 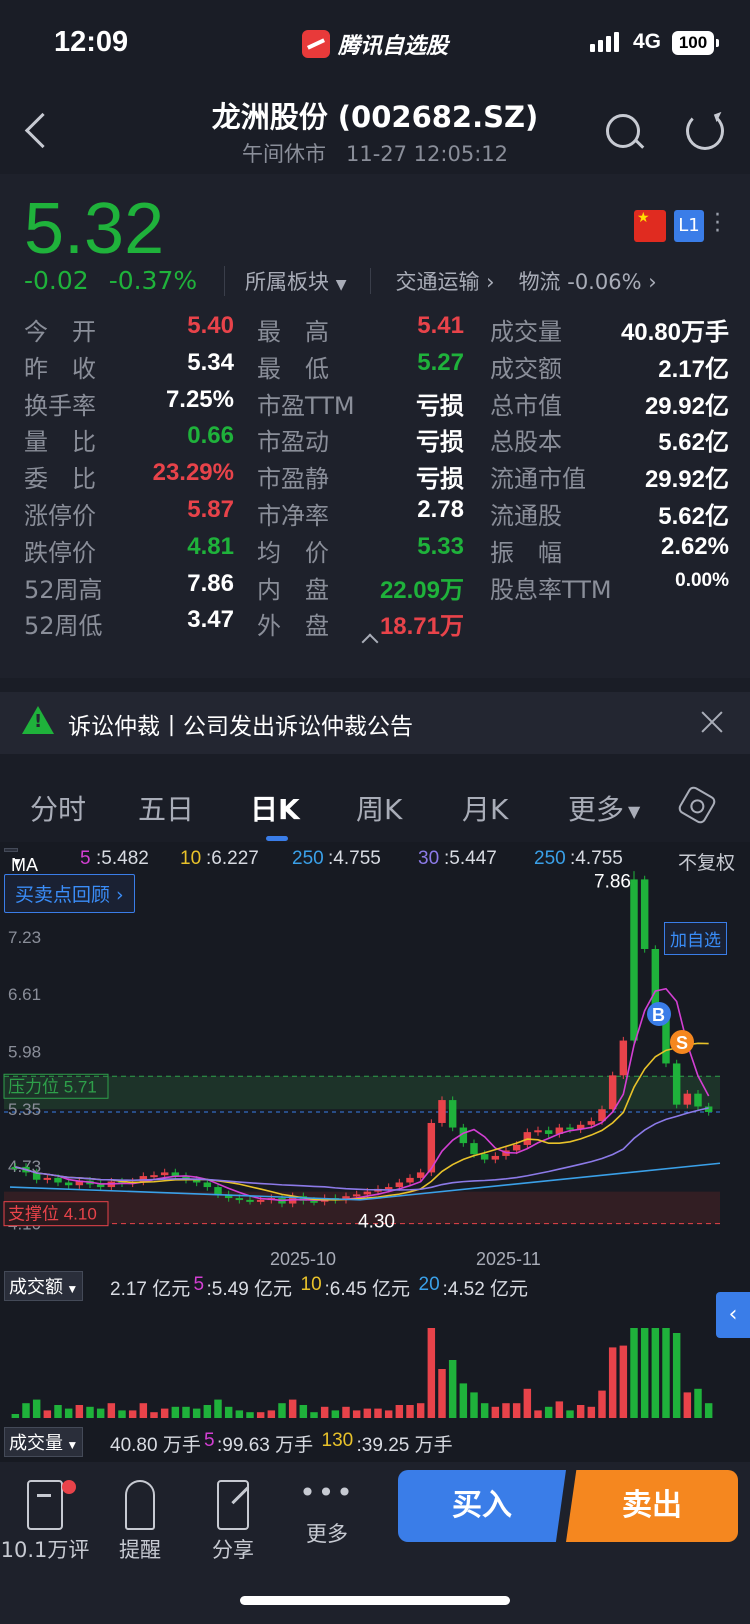 I want to click on stats-row: 量 比 0.66 市盈动 亏损 总股本 5.62亿, so click(x=376, y=440).